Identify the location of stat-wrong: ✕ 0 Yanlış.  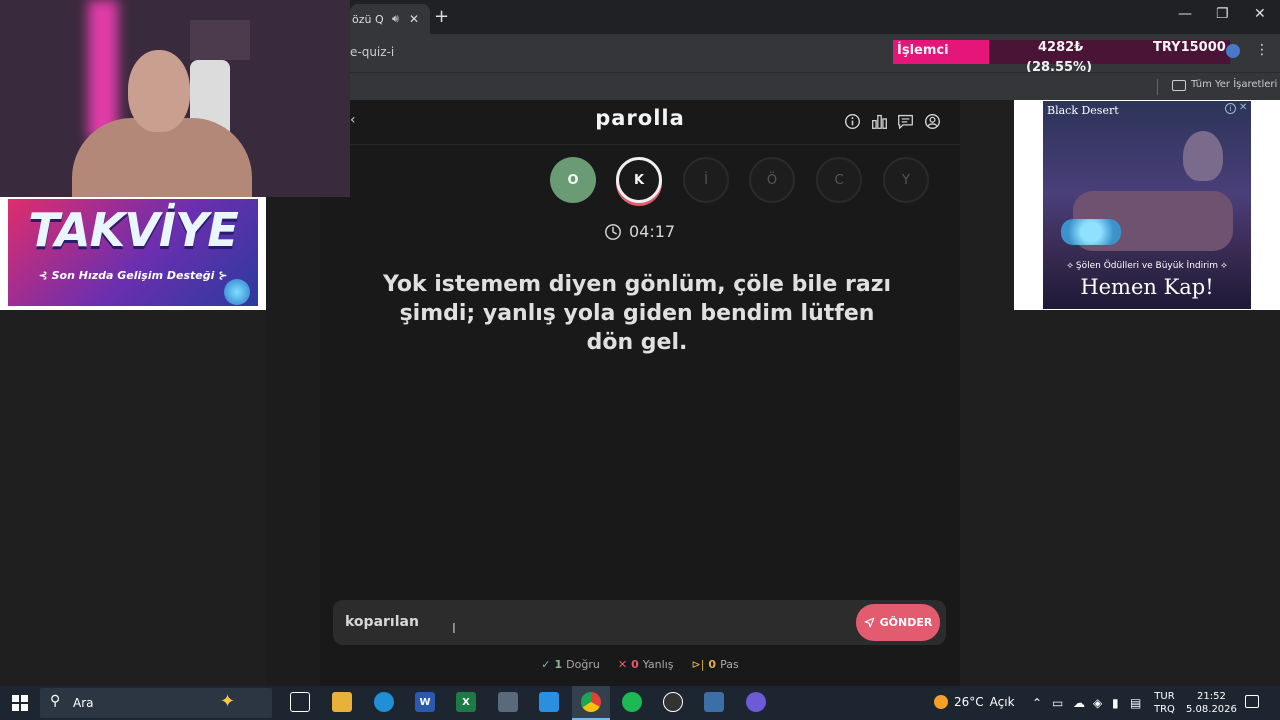
(645, 664).